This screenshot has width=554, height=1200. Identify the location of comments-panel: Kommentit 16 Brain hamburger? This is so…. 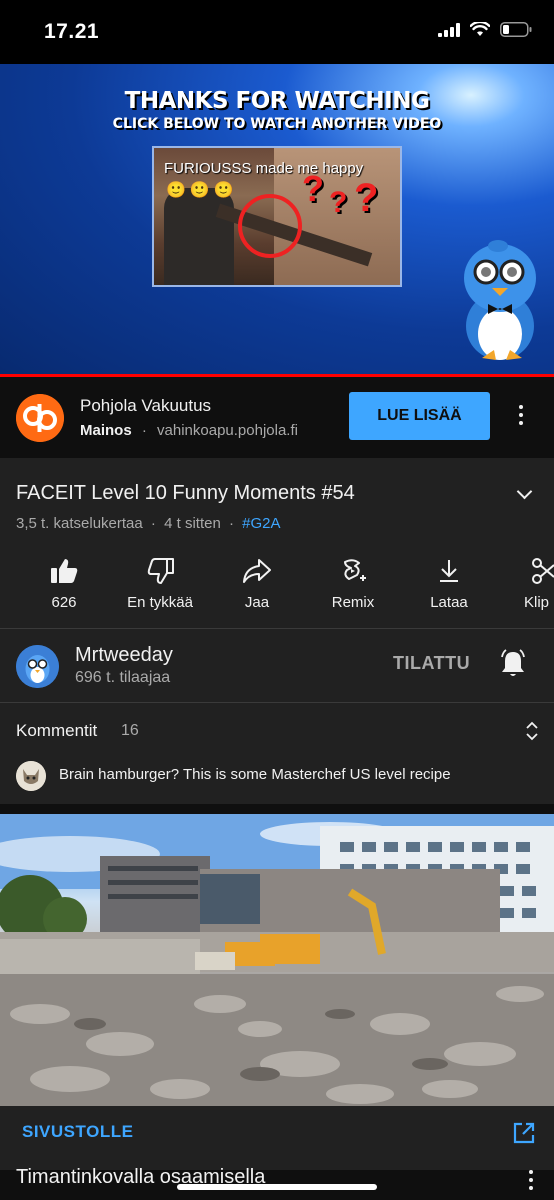
(277, 754).